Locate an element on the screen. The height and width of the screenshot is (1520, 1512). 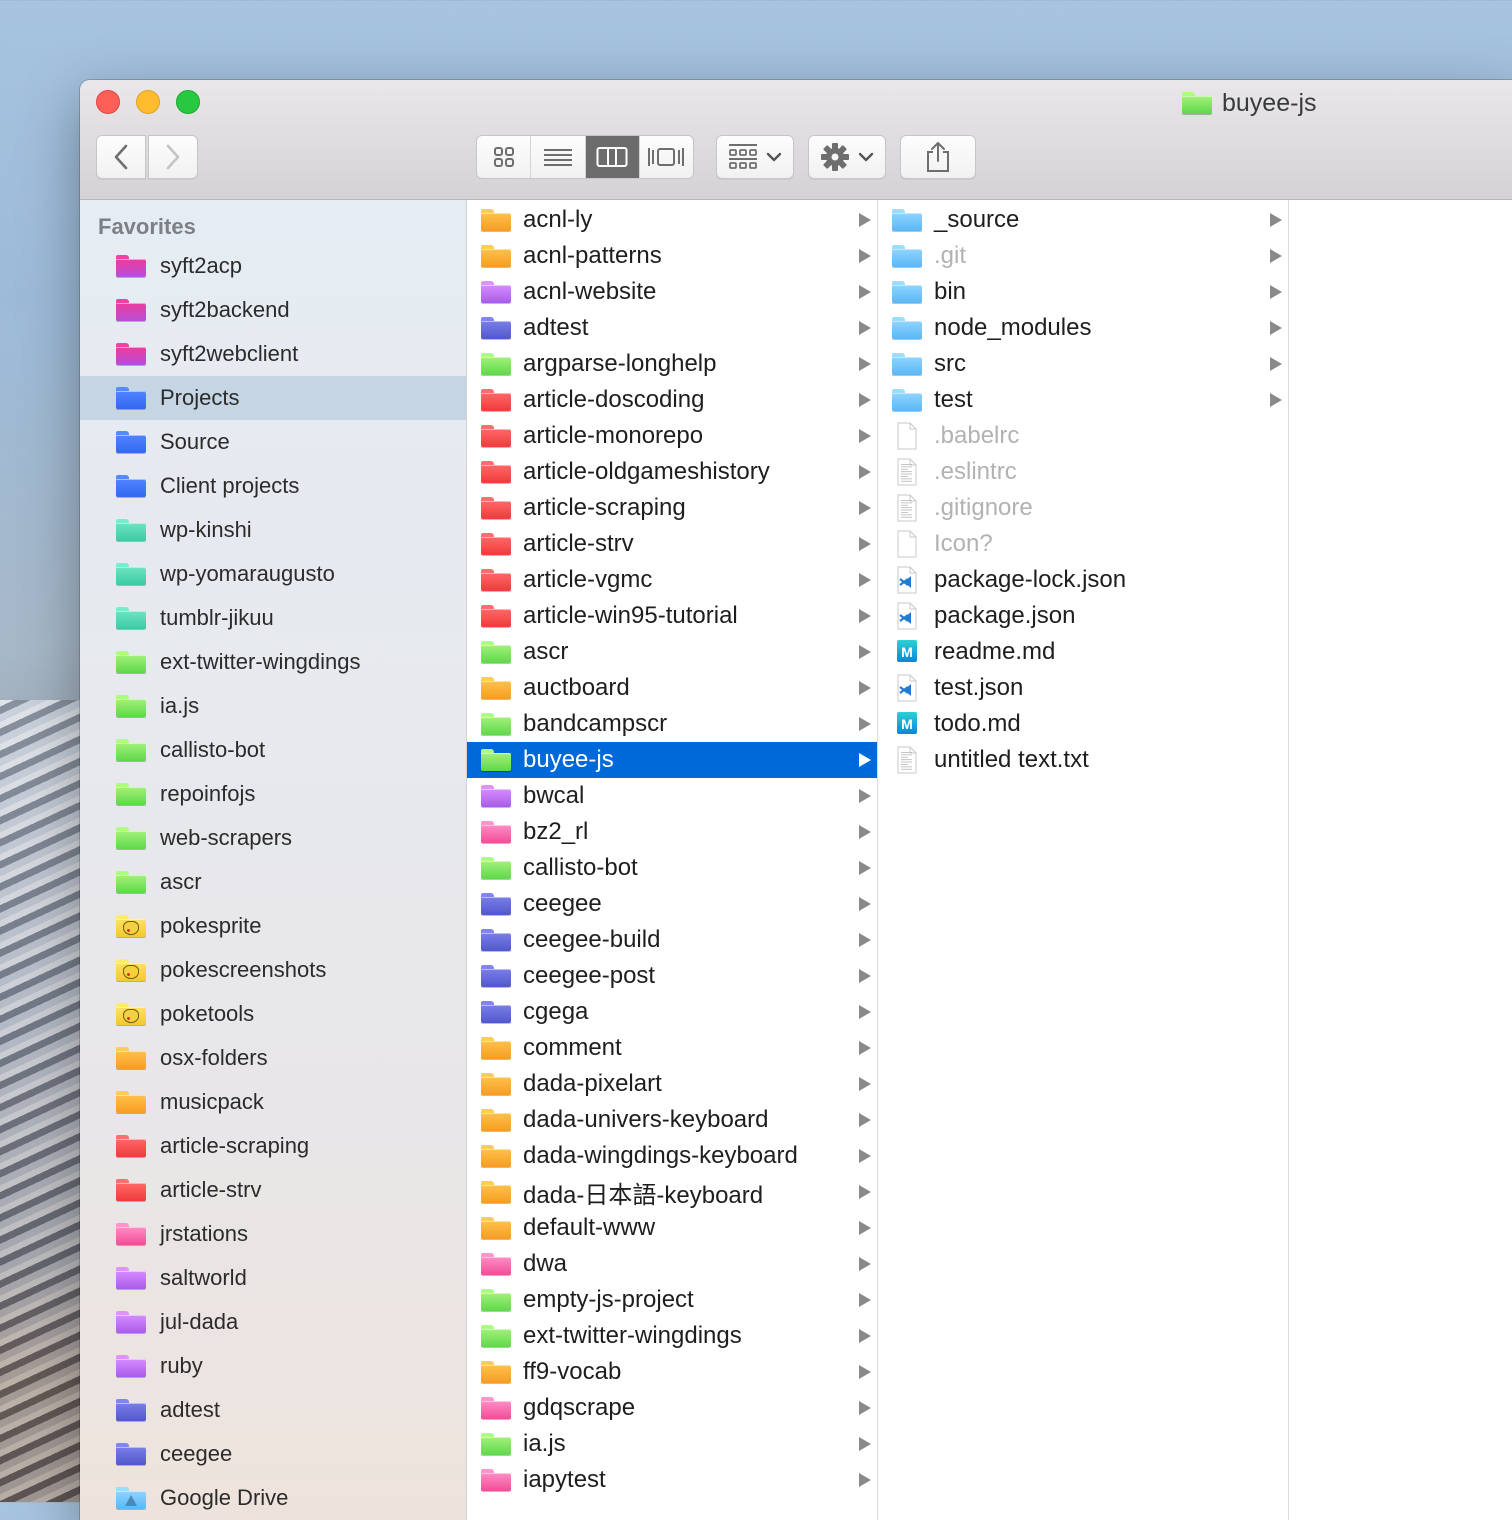
sidebar-item-ia-js: ia.js is located at coordinates (273, 706).